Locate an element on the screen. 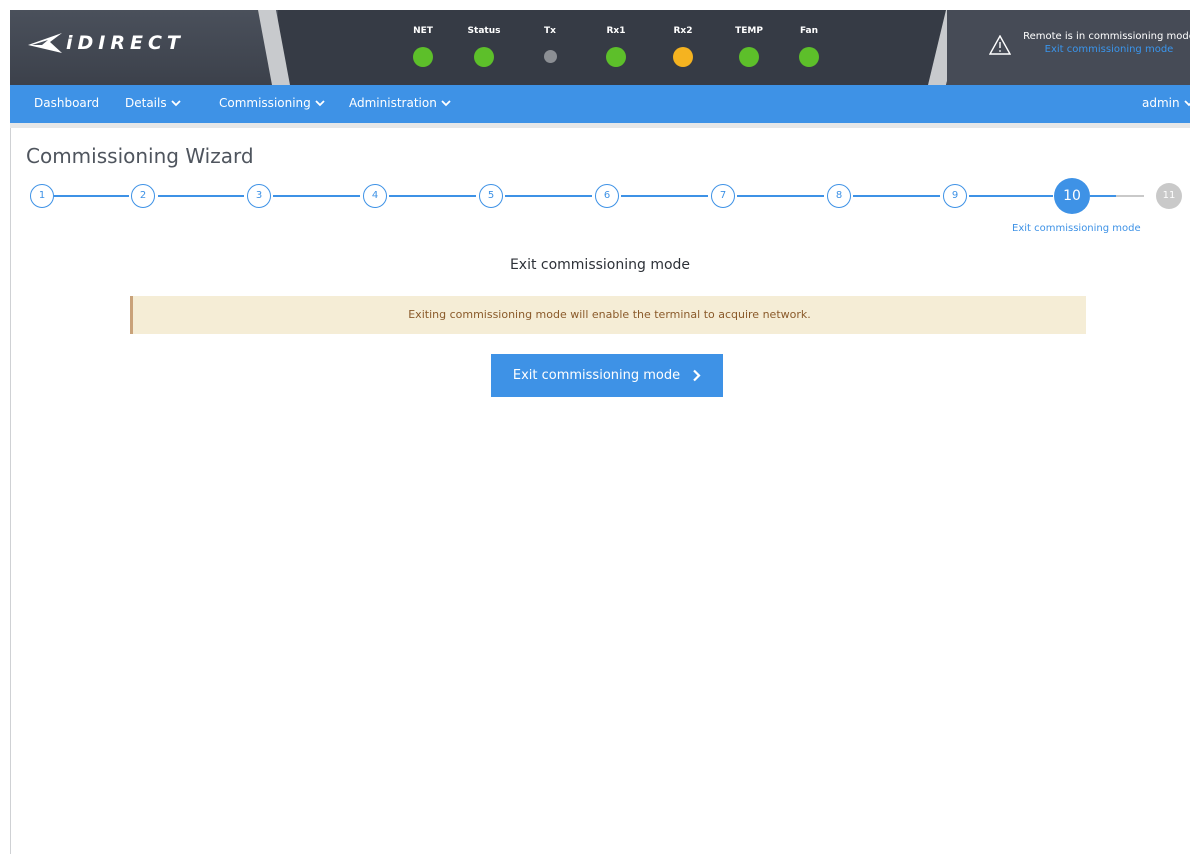  exit-commissioning-button: Exit commissioning mode is located at coordinates (607, 375).